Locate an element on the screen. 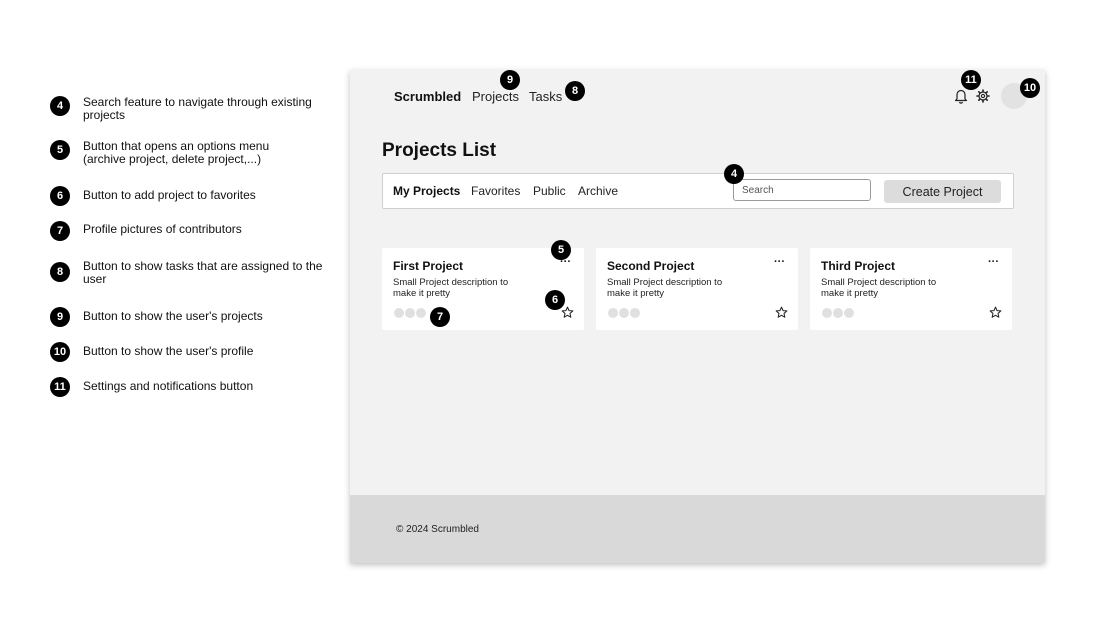  annotation-badge-contributors: 7 is located at coordinates (440, 317).